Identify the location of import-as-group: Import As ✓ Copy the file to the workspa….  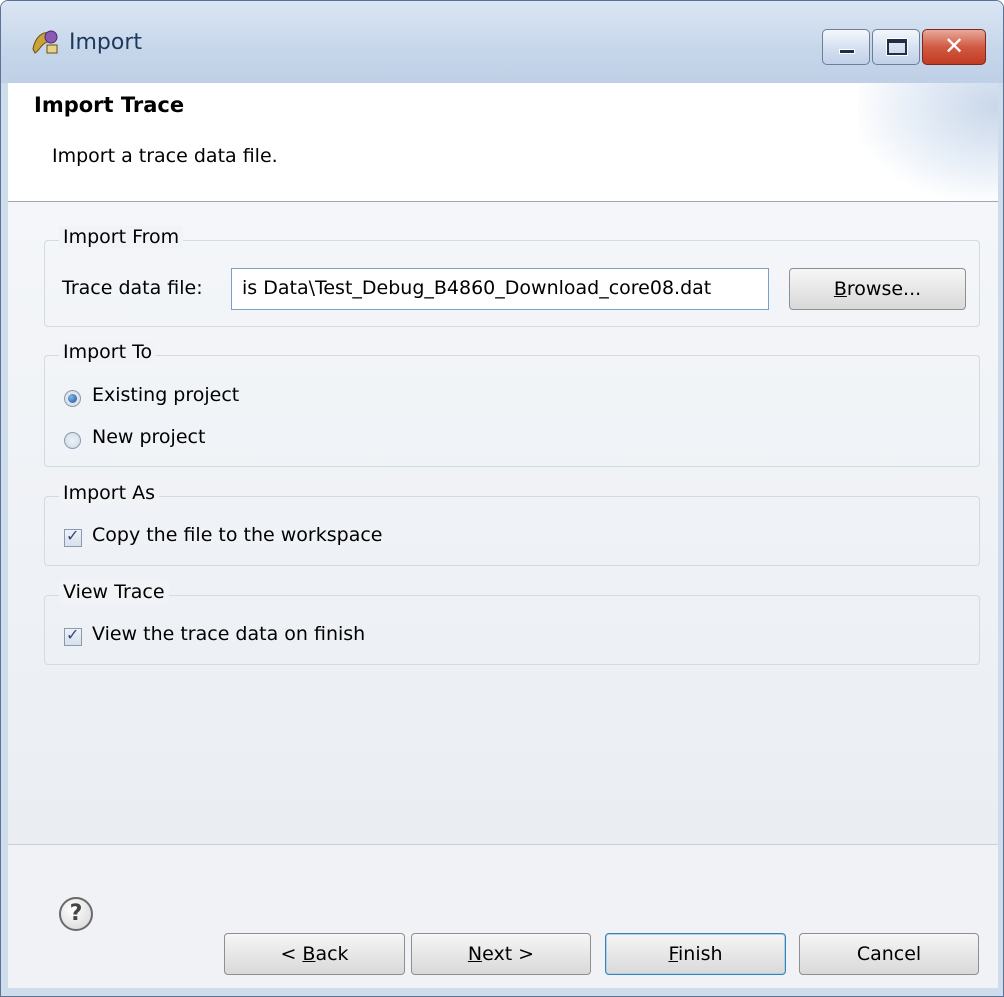
(512, 524).